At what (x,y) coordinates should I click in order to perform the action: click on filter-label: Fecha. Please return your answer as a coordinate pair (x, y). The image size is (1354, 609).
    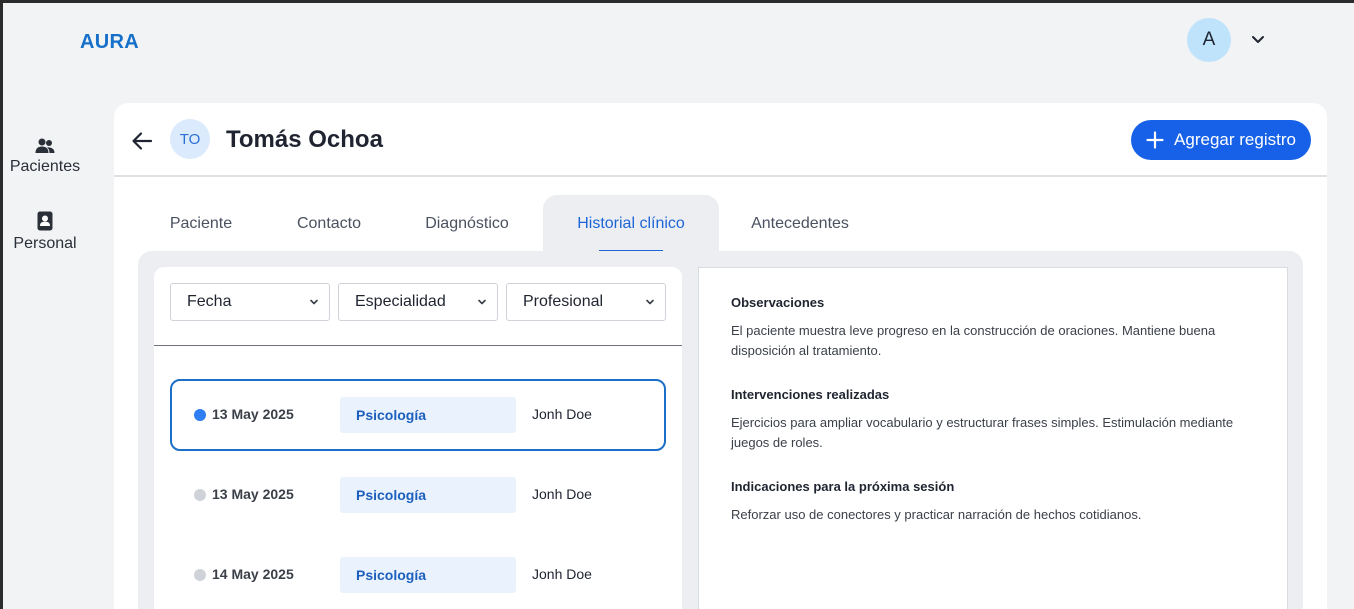
    Looking at the image, I should click on (209, 301).